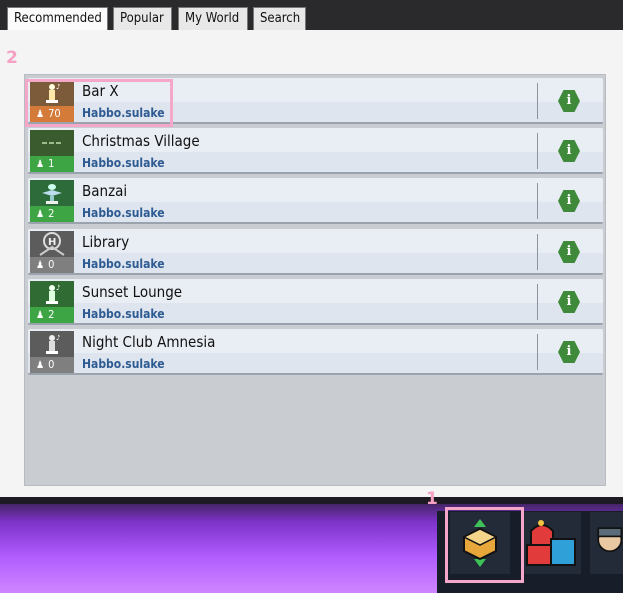 The width and height of the screenshot is (623, 593). What do you see at coordinates (610, 540) in the screenshot?
I see `avatar-icon` at bounding box center [610, 540].